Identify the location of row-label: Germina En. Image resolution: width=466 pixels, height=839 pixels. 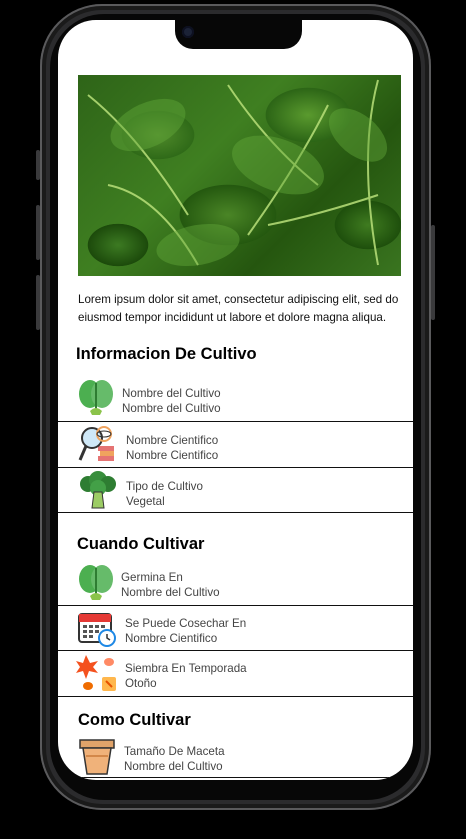
(152, 577).